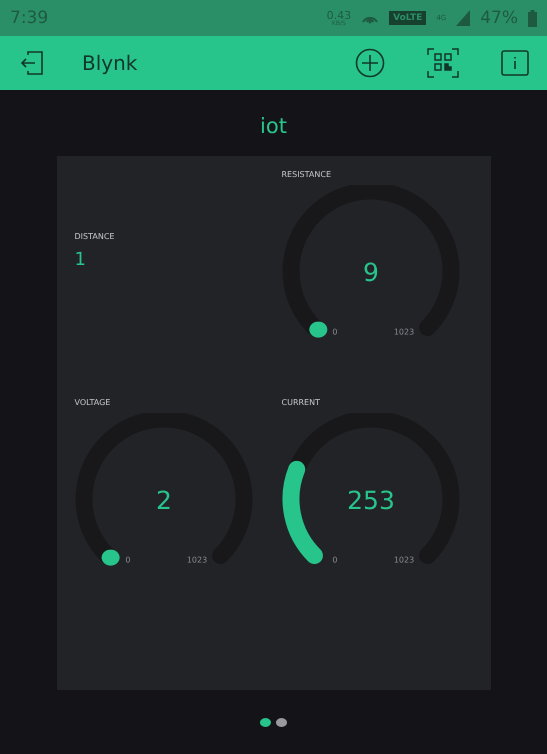 This screenshot has height=754, width=547. What do you see at coordinates (515, 63) in the screenshot?
I see `info-button` at bounding box center [515, 63].